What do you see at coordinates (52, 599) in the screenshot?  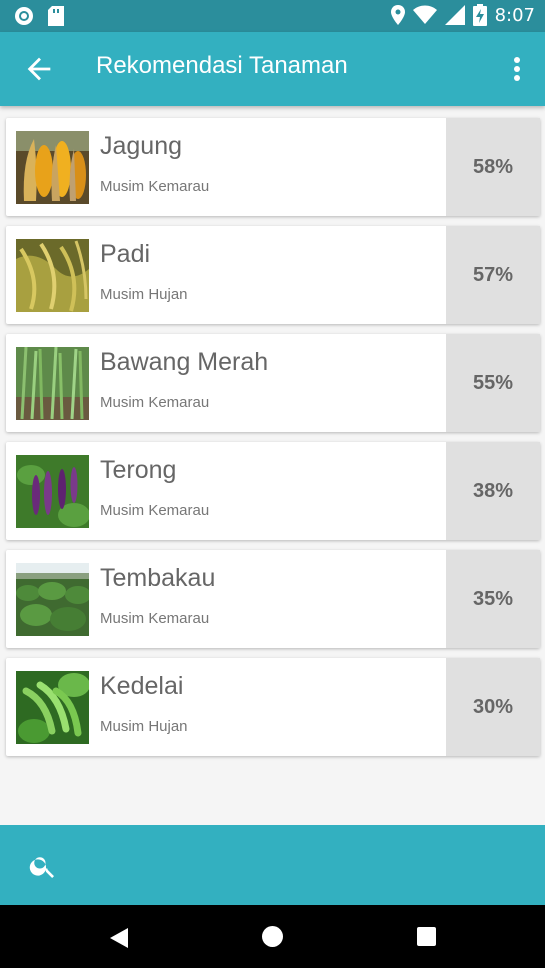 I see `crop-image-tobacco` at bounding box center [52, 599].